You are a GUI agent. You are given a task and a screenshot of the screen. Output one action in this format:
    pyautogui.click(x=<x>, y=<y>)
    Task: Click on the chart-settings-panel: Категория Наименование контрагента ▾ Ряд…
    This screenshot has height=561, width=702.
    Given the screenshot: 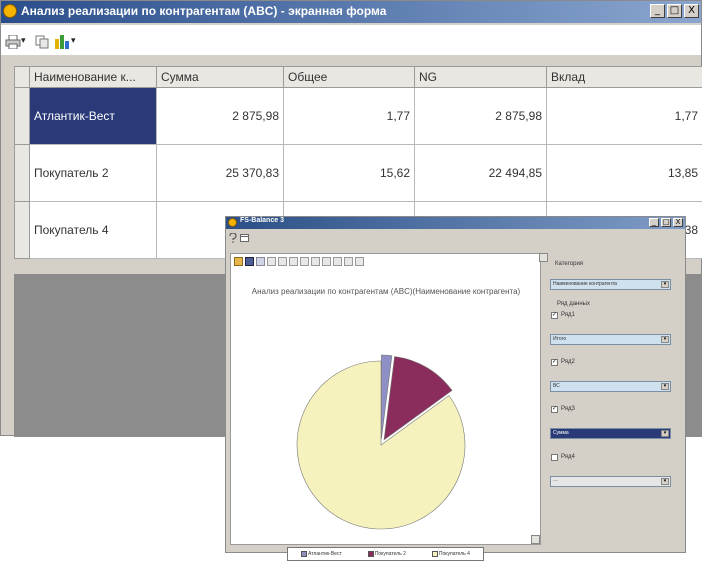 What is the action you would take?
    pyautogui.click(x=612, y=399)
    